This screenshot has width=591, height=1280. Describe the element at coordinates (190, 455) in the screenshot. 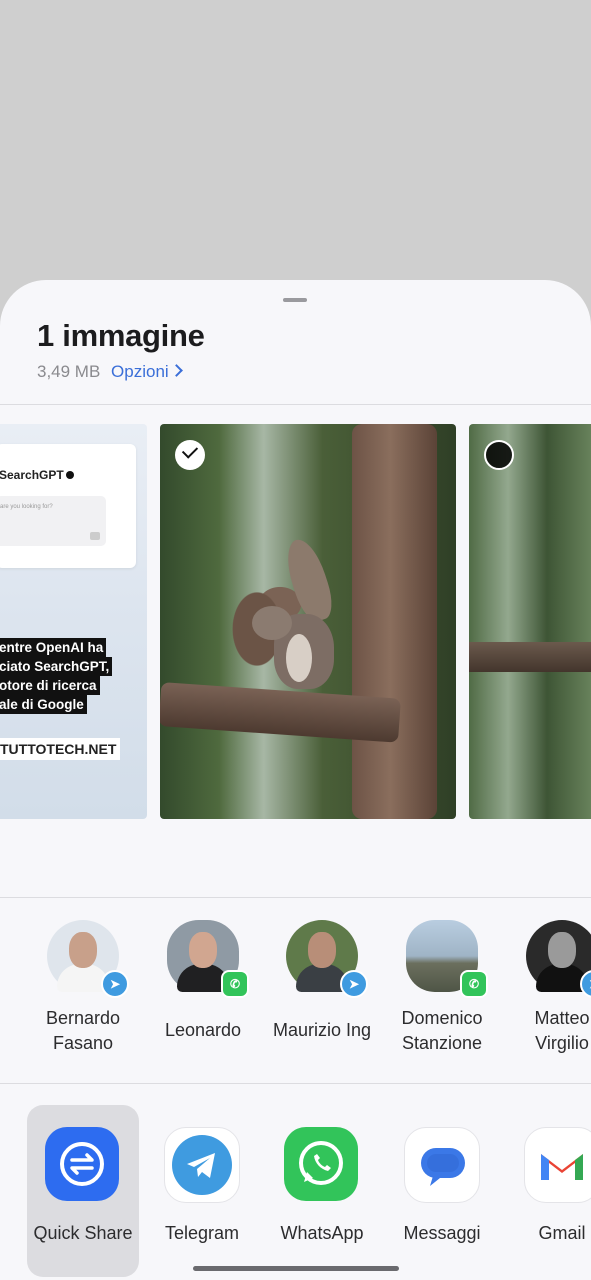

I see `selected-checkmark-icon` at that location.